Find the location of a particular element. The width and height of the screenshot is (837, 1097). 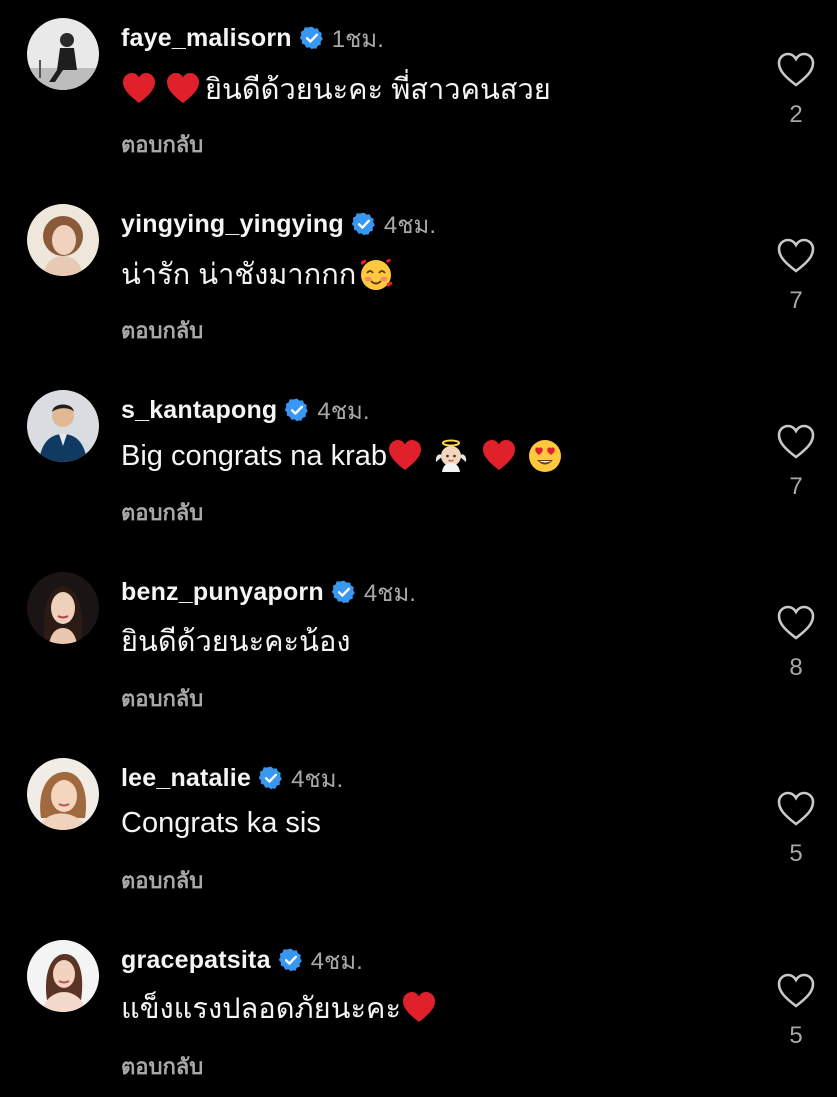

like-count: 8 is located at coordinates (796, 667).